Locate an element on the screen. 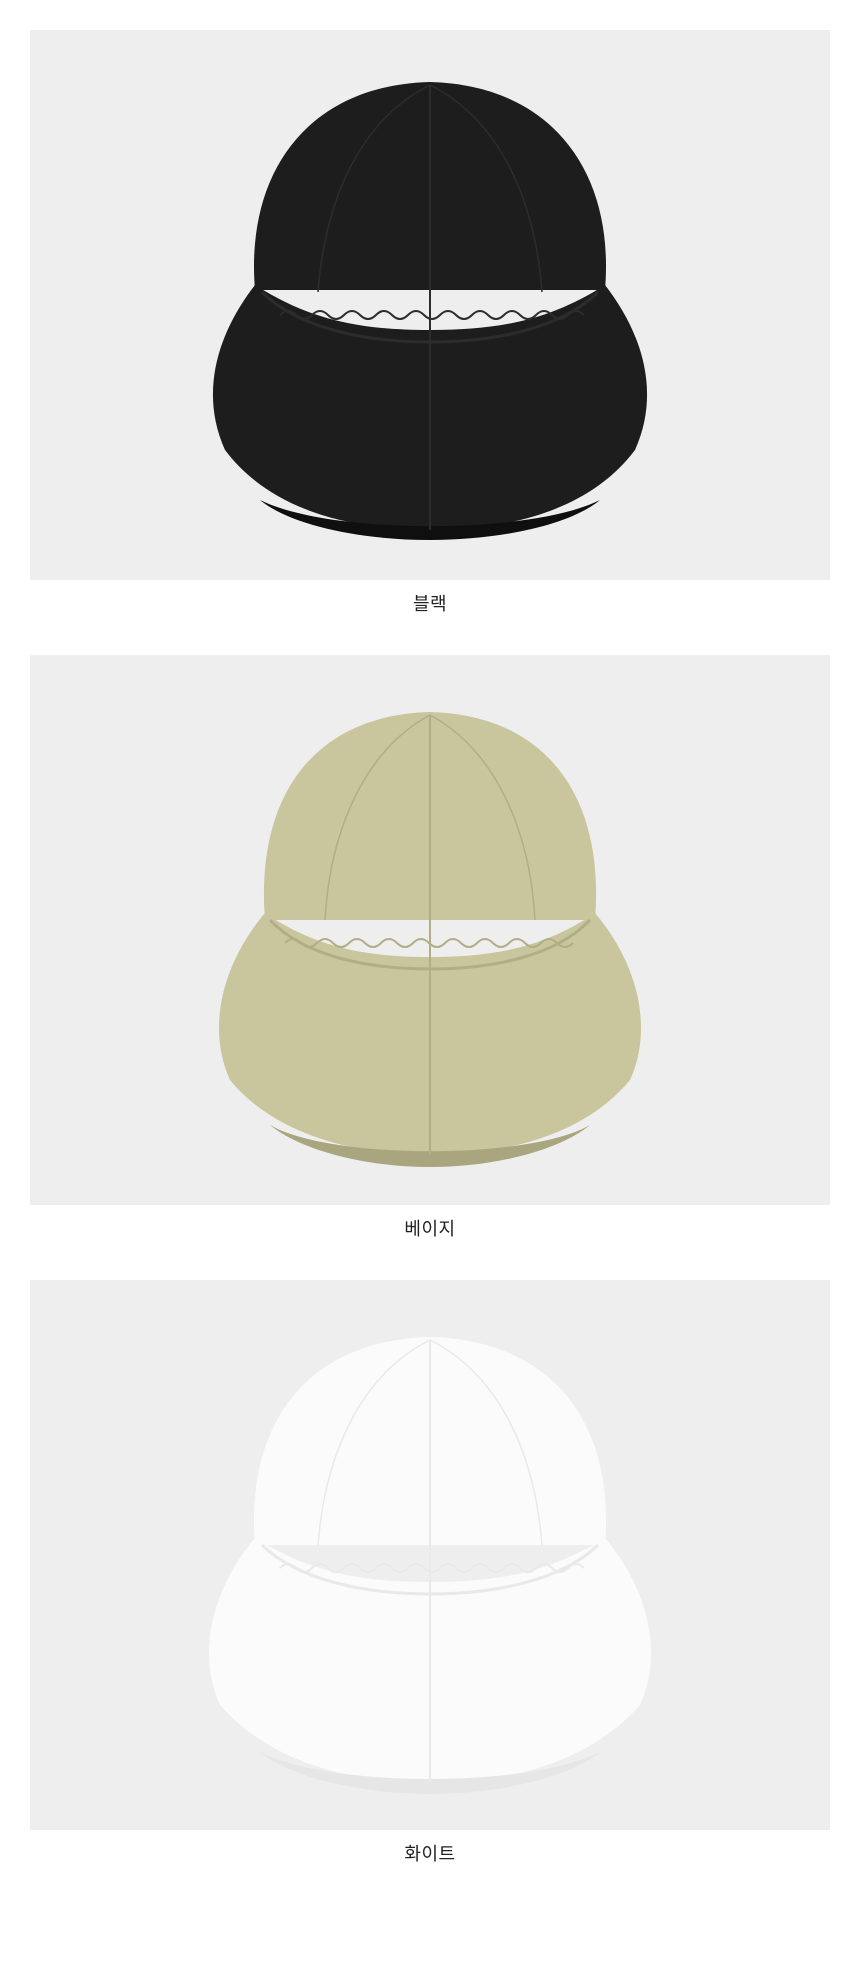 Image resolution: width=860 pixels, height=1961 pixels. color-label-black: 블랙 is located at coordinates (430, 604).